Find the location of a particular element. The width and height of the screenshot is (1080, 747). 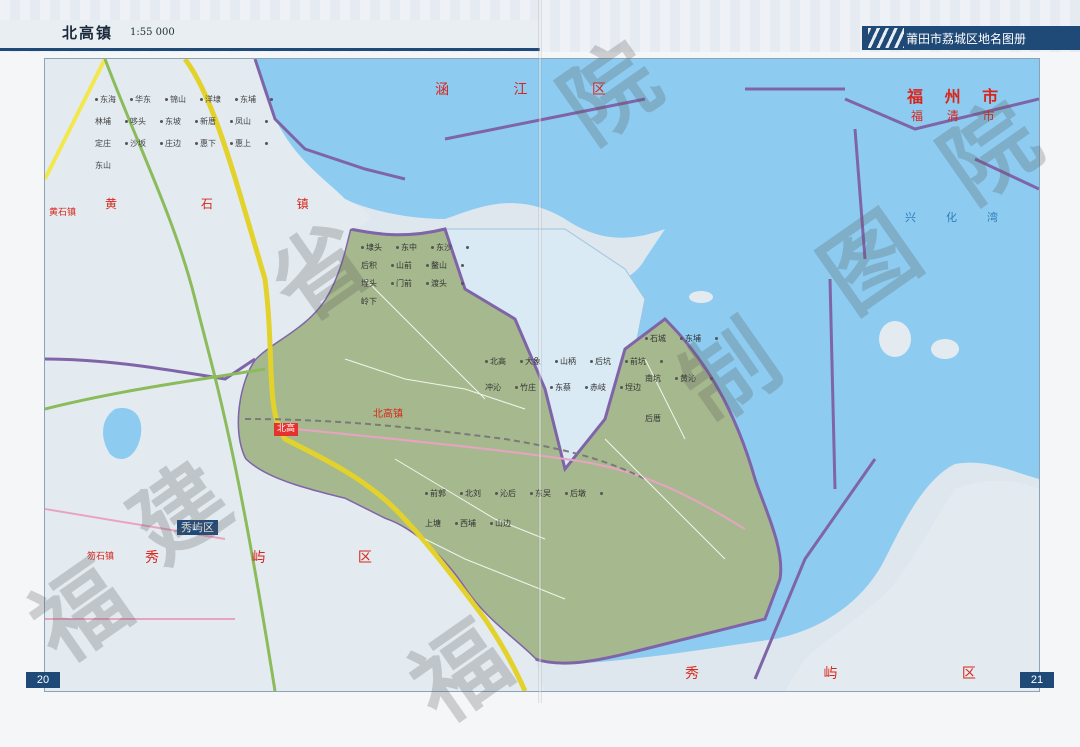

place-label: 锦山 is located at coordinates (178, 99).